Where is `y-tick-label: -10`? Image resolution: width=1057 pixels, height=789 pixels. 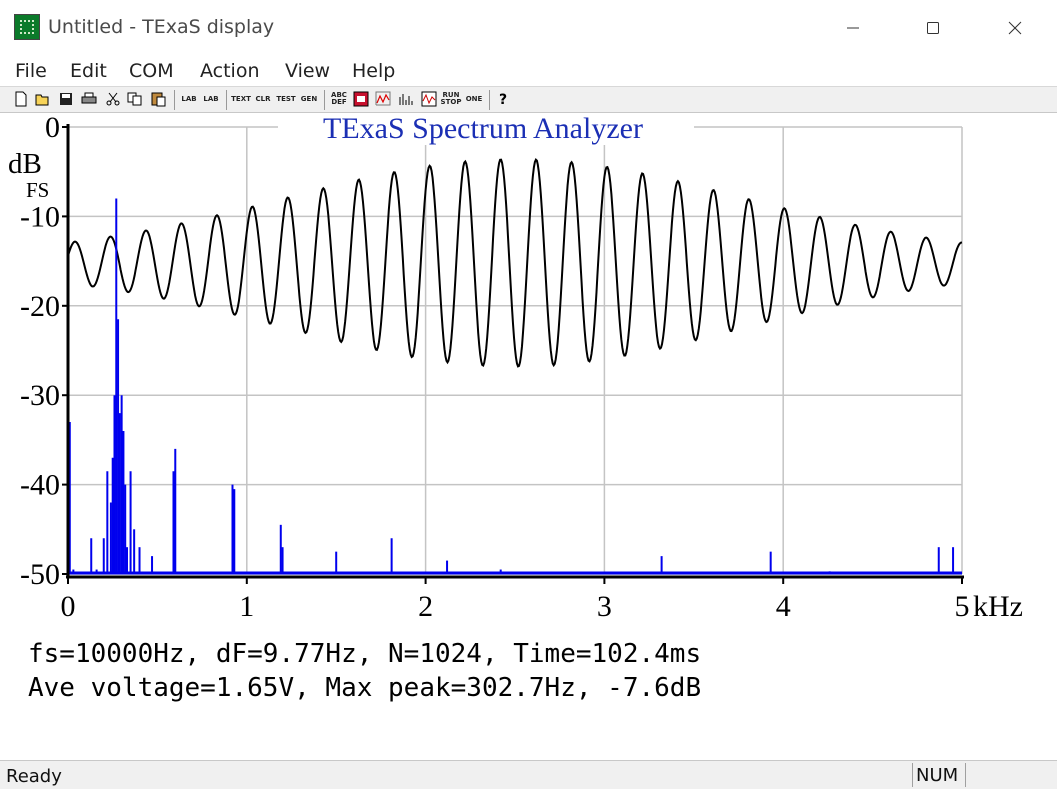
y-tick-label: -10 is located at coordinates (40, 216).